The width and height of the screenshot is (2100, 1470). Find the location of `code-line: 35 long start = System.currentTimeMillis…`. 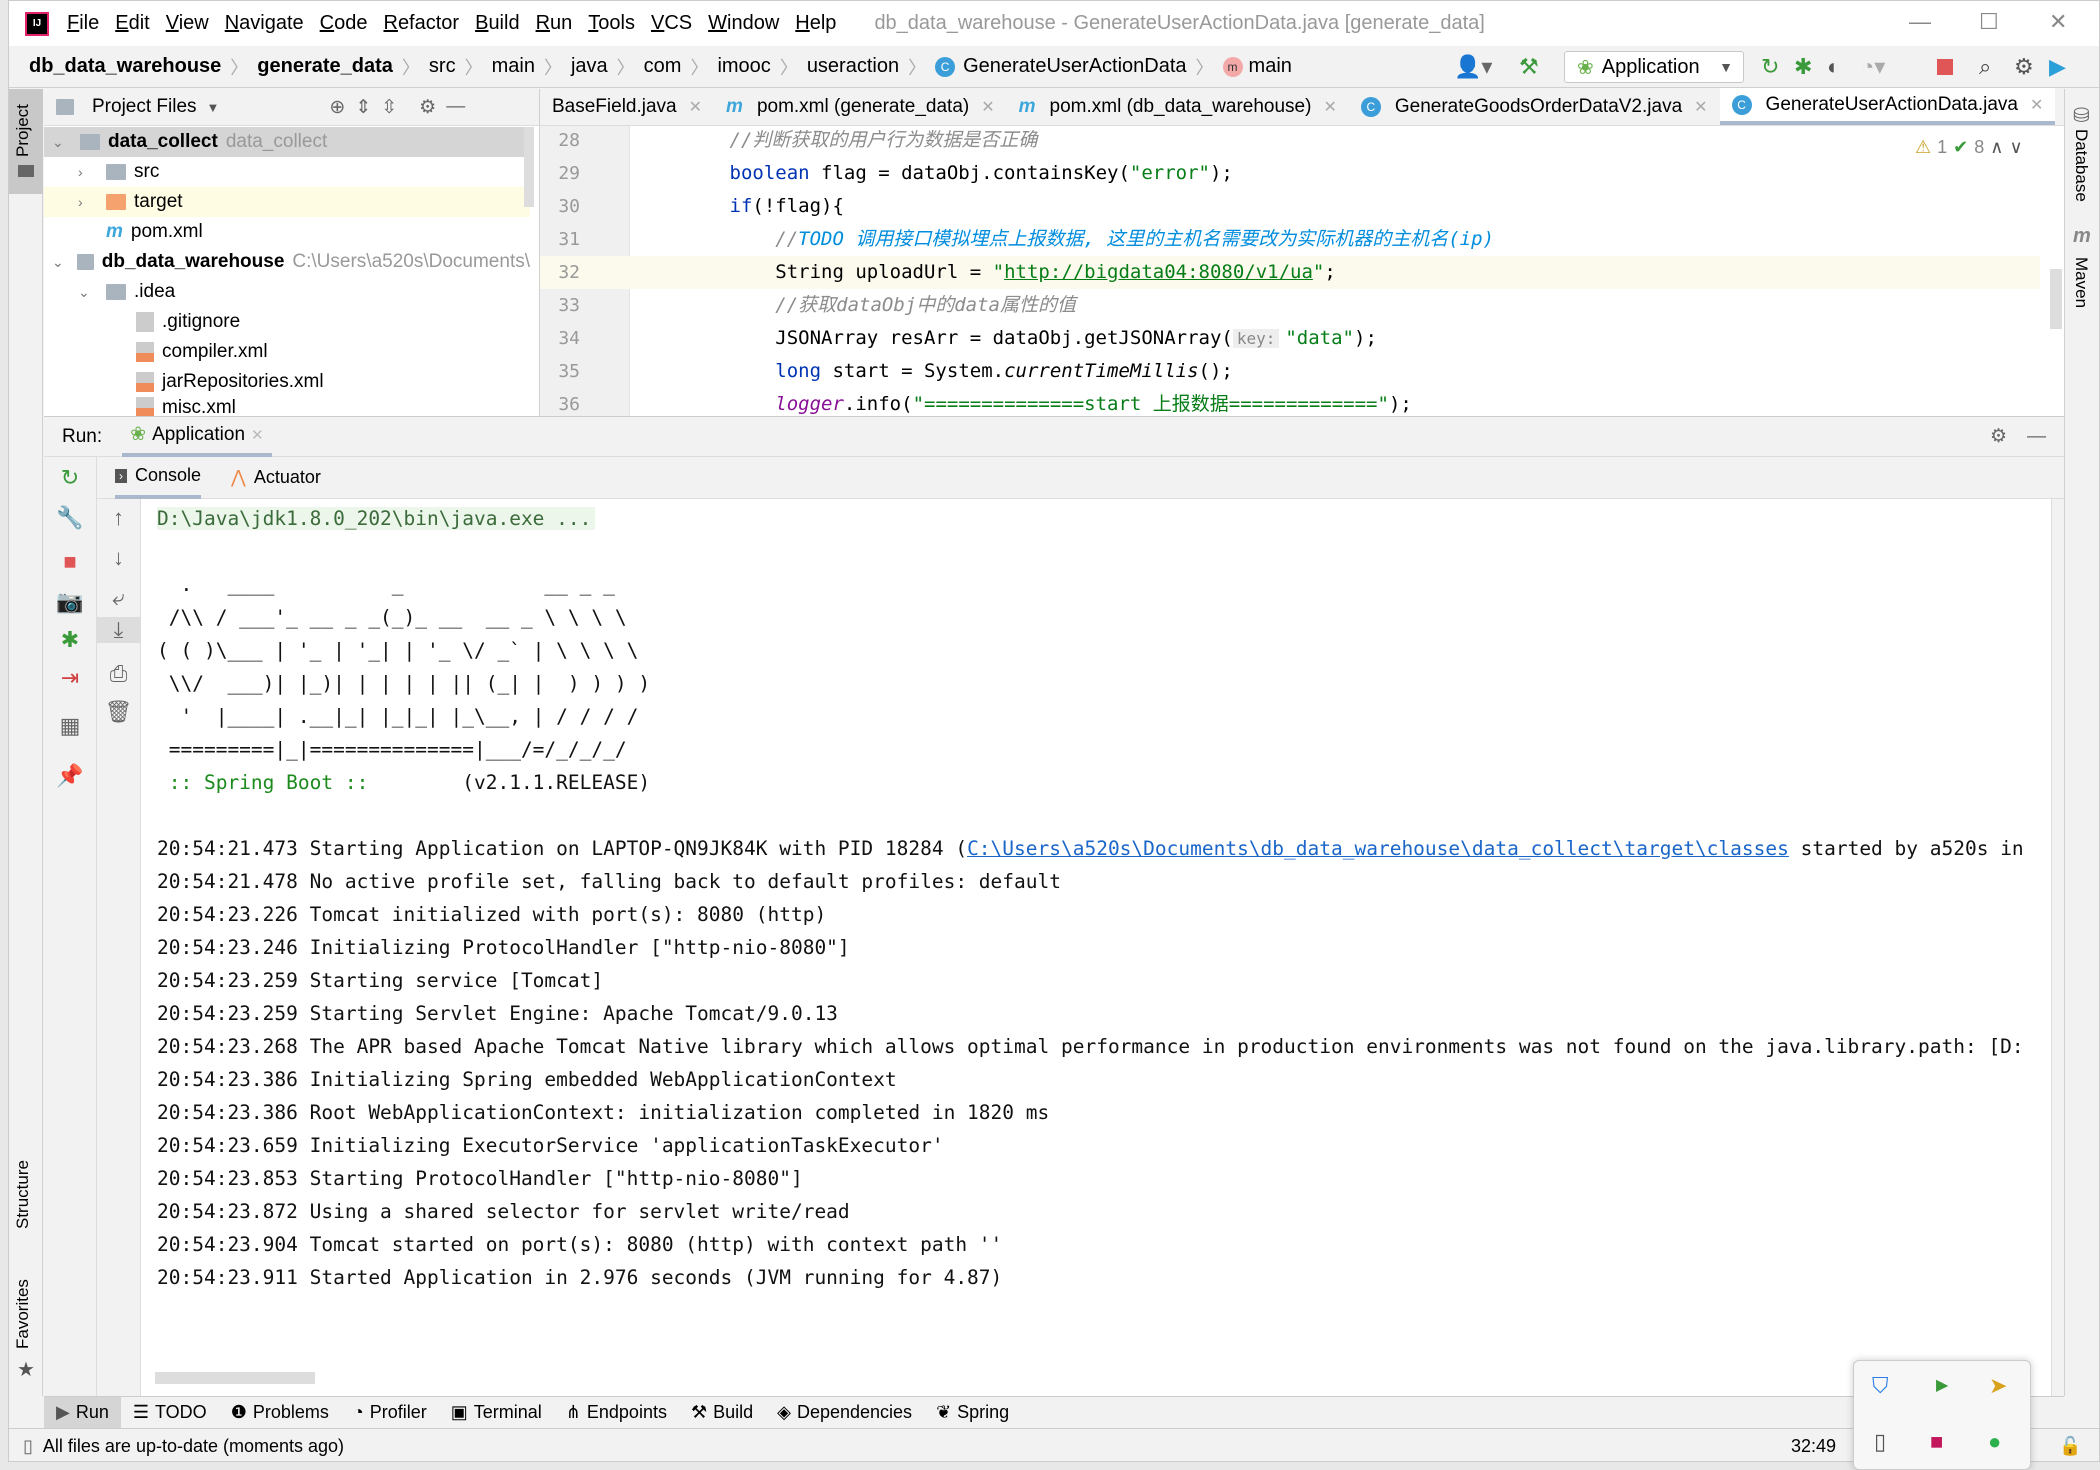

code-line: 35 long start = System.currentTimeMillis… is located at coordinates (1290, 371).